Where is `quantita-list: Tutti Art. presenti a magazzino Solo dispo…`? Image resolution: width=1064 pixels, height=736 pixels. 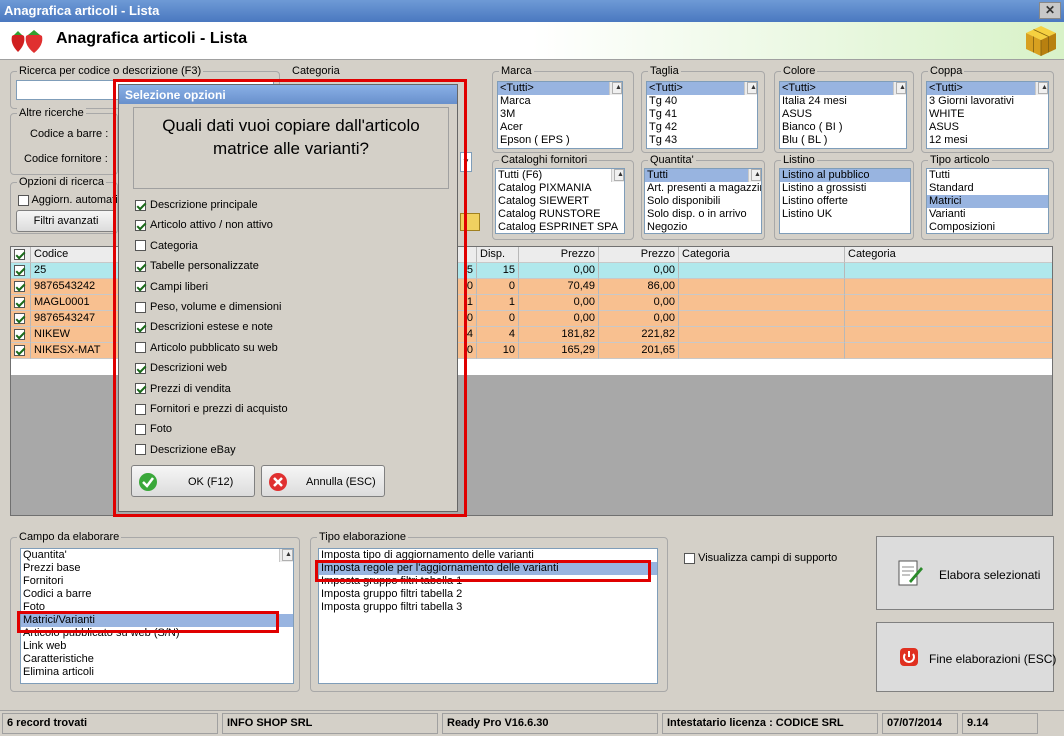 quantita-list: Tutti Art. presenti a magazzino Solo dispo… is located at coordinates (703, 201).